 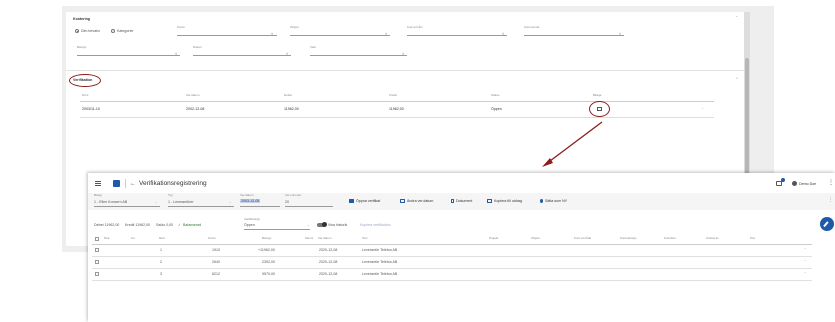 What do you see at coordinates (91, 109) in the screenshot?
I see `row-nr: 2003/11-10` at bounding box center [91, 109].